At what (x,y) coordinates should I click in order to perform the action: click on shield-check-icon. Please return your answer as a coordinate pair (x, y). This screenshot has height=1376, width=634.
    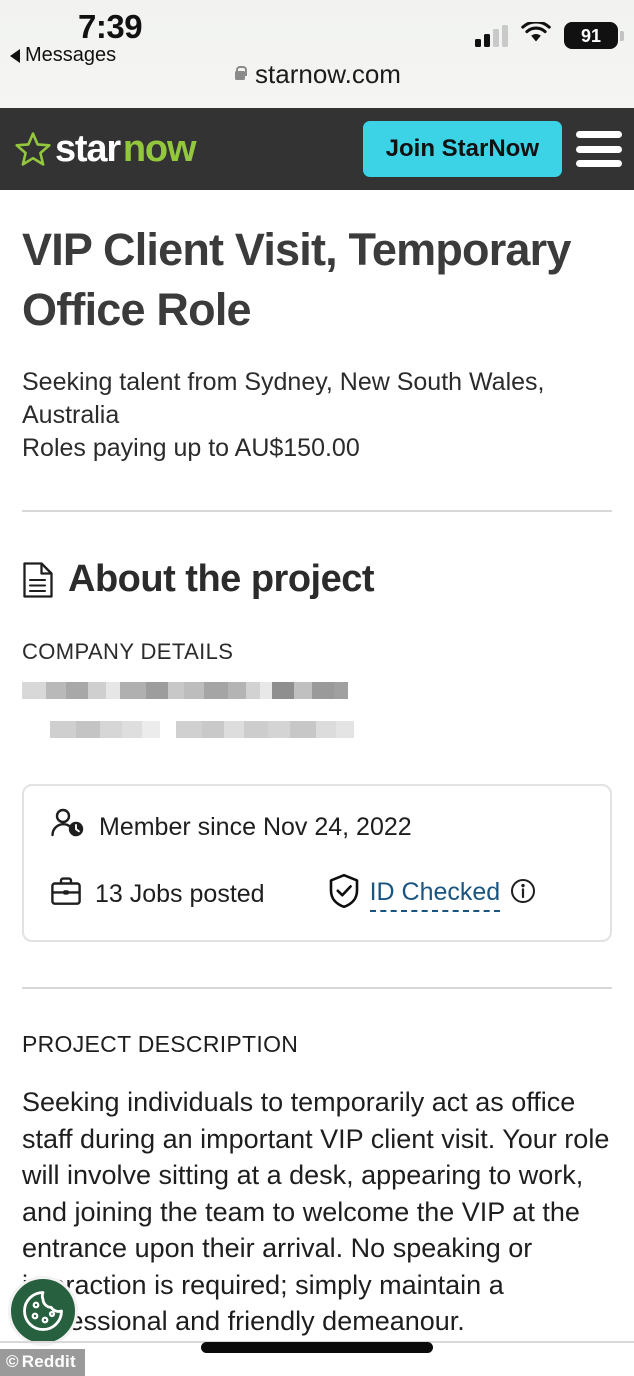
    Looking at the image, I should click on (344, 894).